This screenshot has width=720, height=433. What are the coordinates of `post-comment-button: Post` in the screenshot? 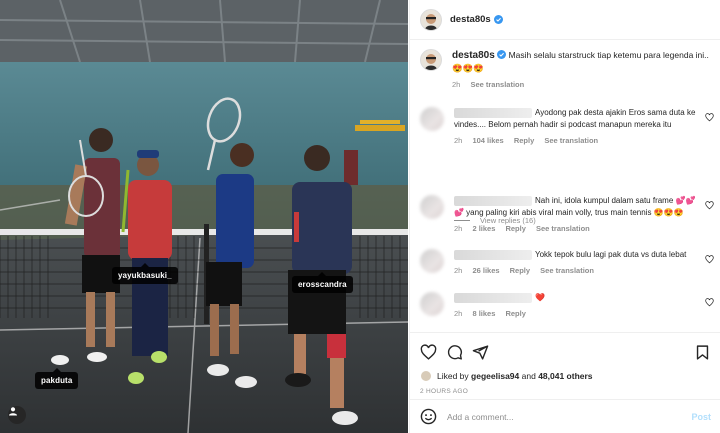 It's located at (701, 417).